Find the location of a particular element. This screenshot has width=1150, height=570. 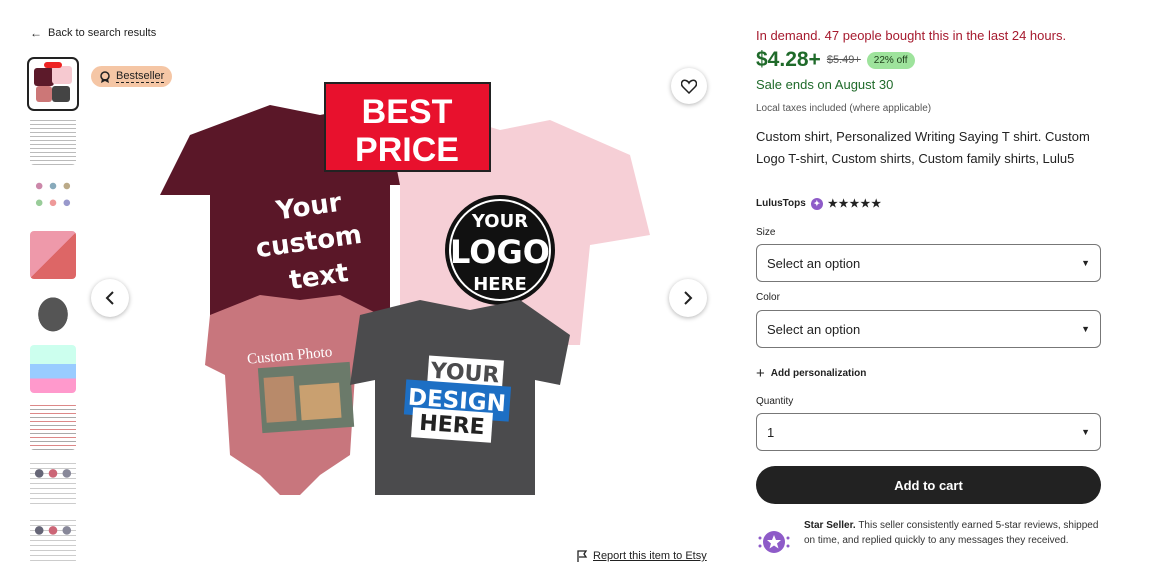

star-seller-heading: Star Seller. is located at coordinates (830, 525).